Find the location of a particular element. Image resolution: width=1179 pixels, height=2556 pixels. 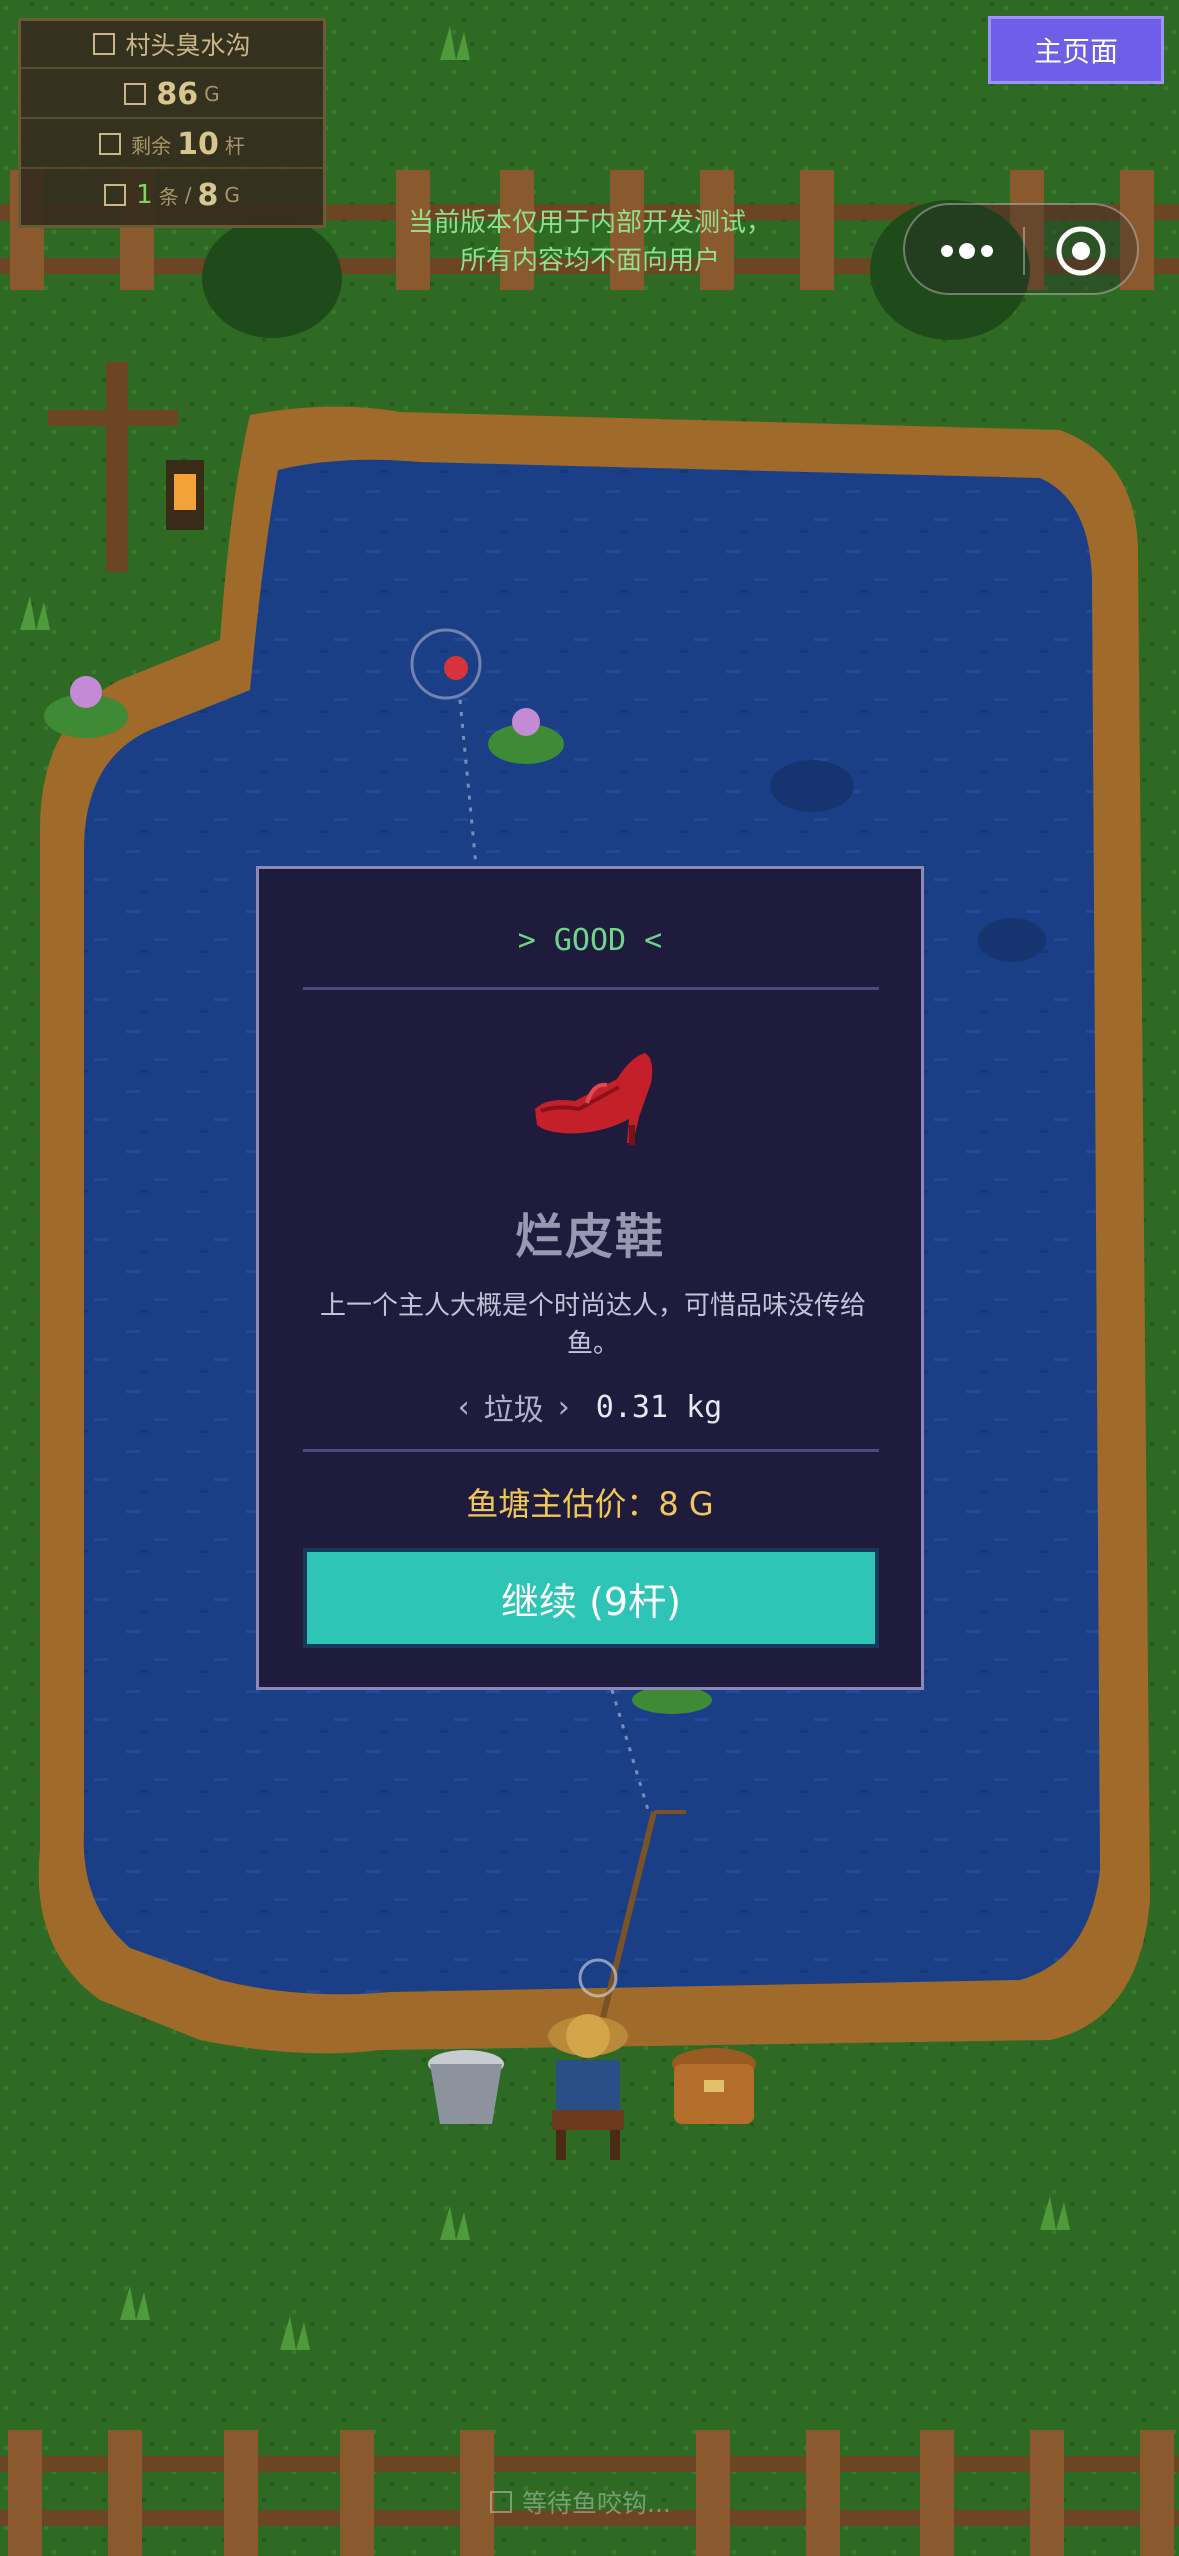

item-description: 上一个主人大概是个时尚达人，可惜品味没传给鱼。 is located at coordinates (592, 1325).